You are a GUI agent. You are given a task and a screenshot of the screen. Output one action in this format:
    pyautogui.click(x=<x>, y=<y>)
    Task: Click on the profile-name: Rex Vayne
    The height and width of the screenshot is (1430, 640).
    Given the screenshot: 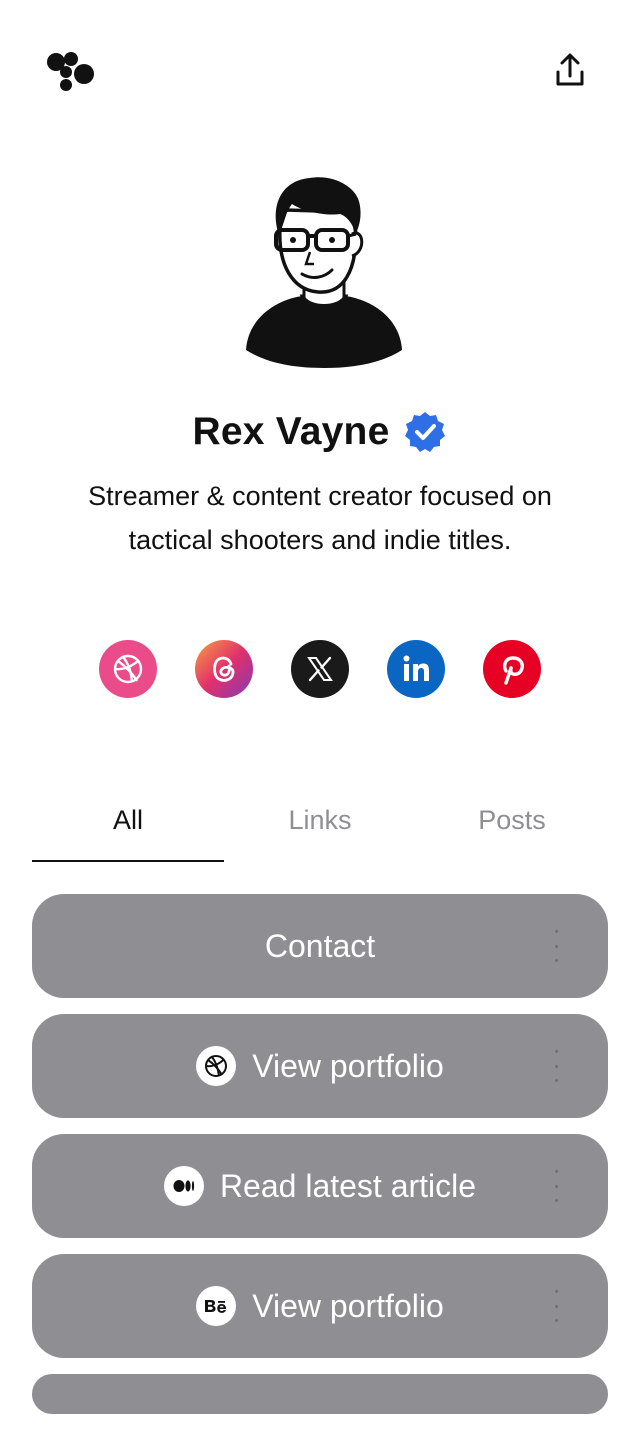 What is the action you would take?
    pyautogui.click(x=291, y=431)
    